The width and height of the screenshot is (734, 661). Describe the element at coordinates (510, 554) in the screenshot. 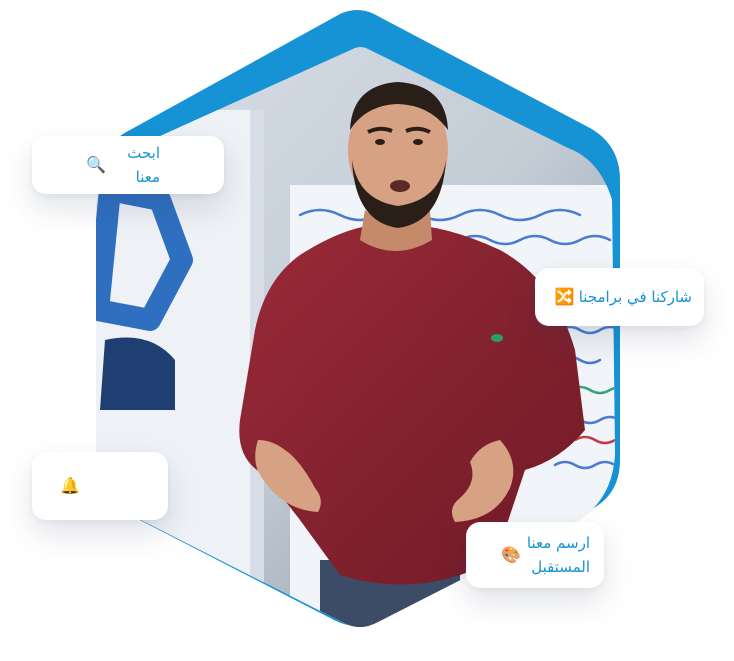

I see `palette-icon: 🎨` at that location.